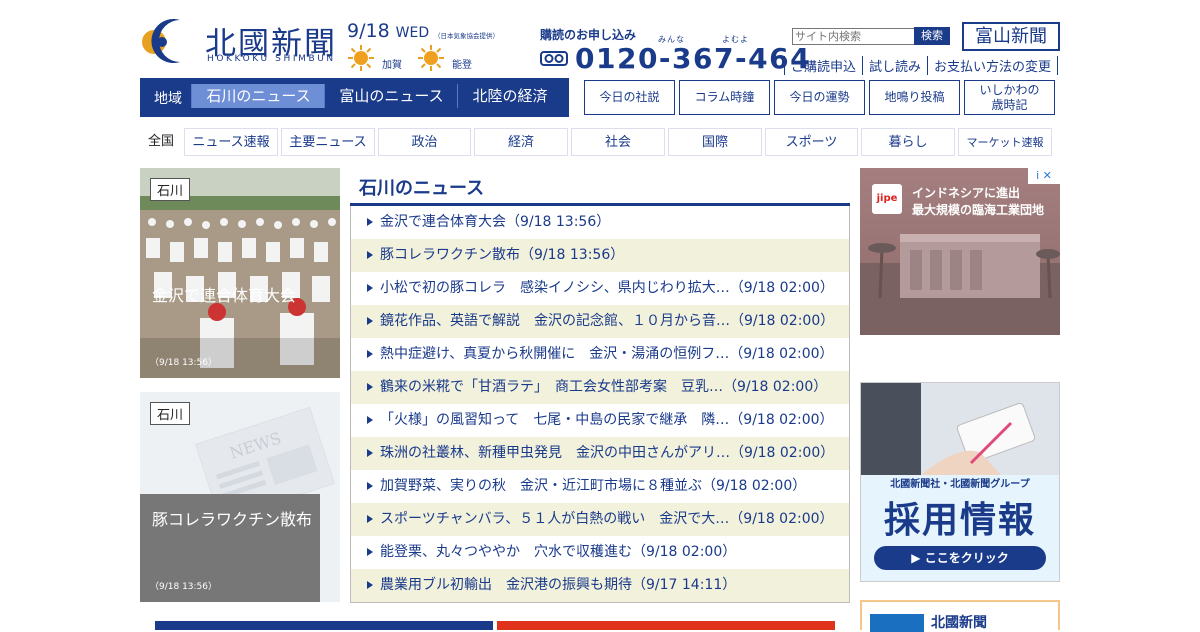  I want to click on column-jisho-button: コラム時鐘, so click(724, 97).